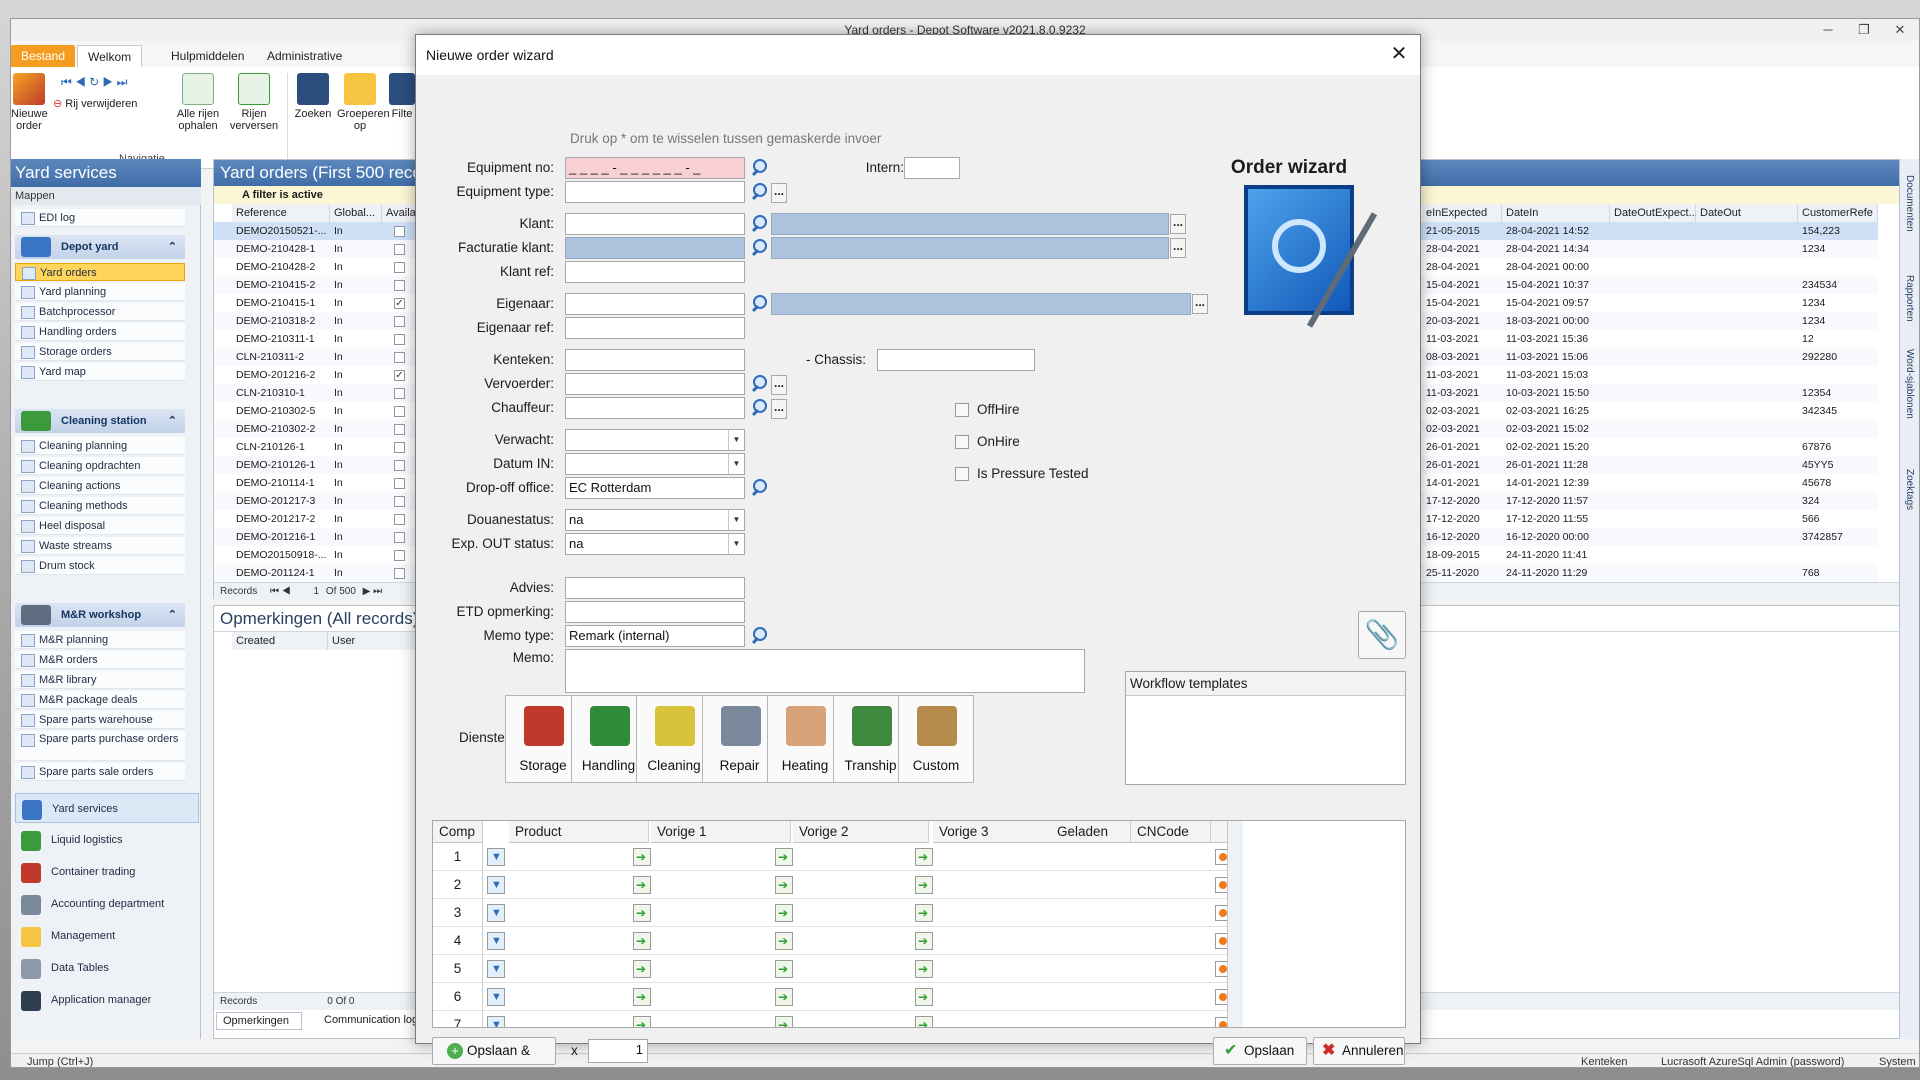  Describe the element at coordinates (43, 56) in the screenshot. I see `tab-bestand: Bestand` at that location.